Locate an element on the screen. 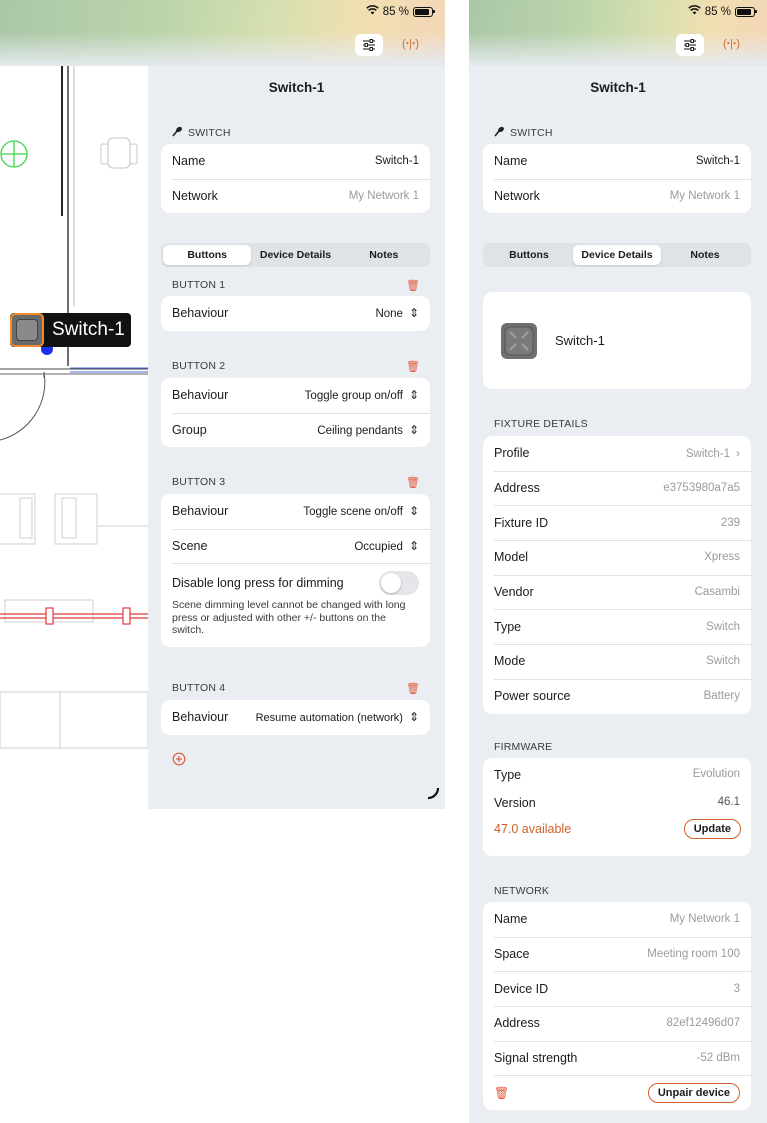 The height and width of the screenshot is (1123, 767). button-3-header: BUTTON 3 is located at coordinates (199, 482).